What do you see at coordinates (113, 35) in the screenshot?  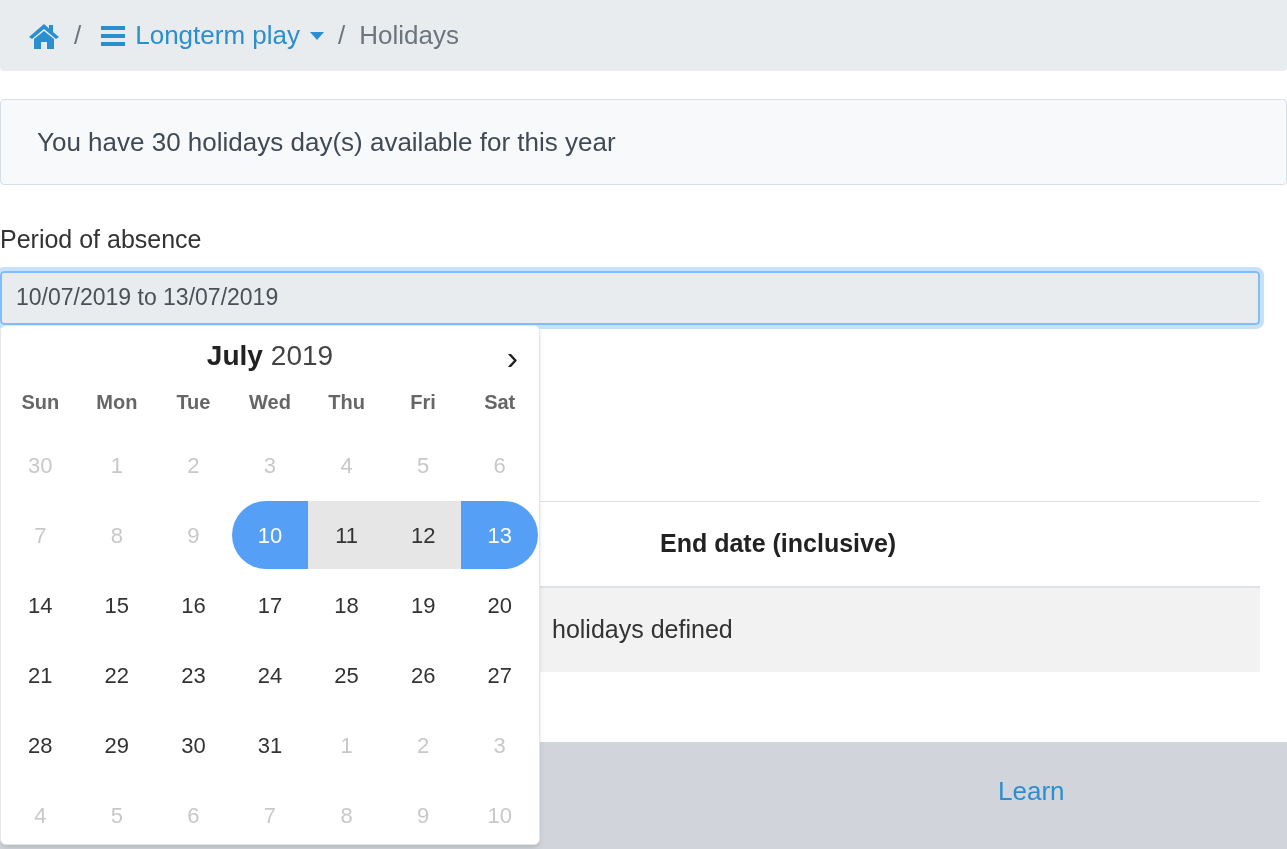 I see `menu-icon` at bounding box center [113, 35].